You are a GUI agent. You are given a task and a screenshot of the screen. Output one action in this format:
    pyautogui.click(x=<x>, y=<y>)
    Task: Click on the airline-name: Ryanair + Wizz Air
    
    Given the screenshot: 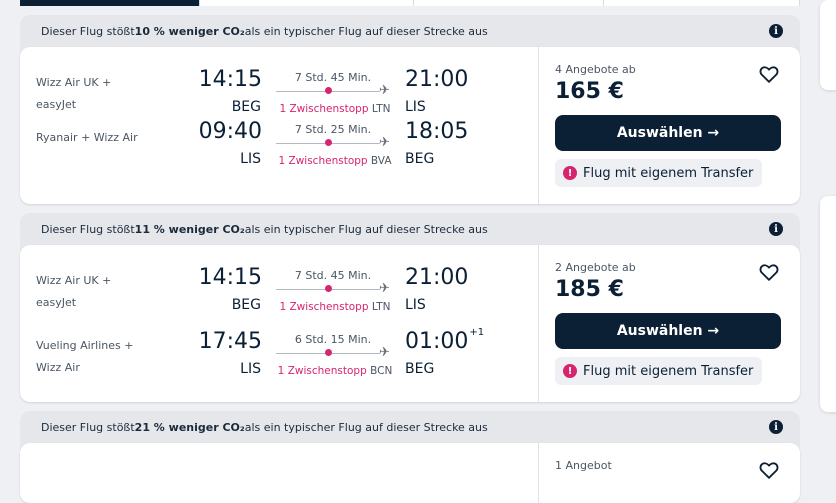 What is the action you would take?
    pyautogui.click(x=87, y=137)
    